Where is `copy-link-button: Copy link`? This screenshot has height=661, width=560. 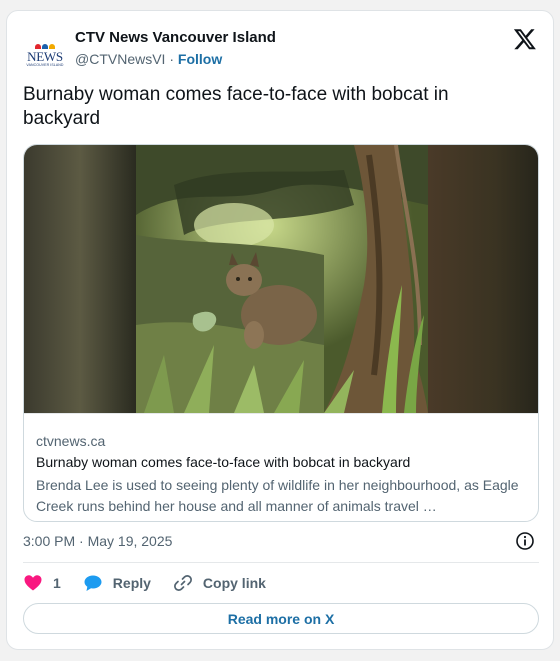
copy-link-button: Copy link is located at coordinates (219, 583).